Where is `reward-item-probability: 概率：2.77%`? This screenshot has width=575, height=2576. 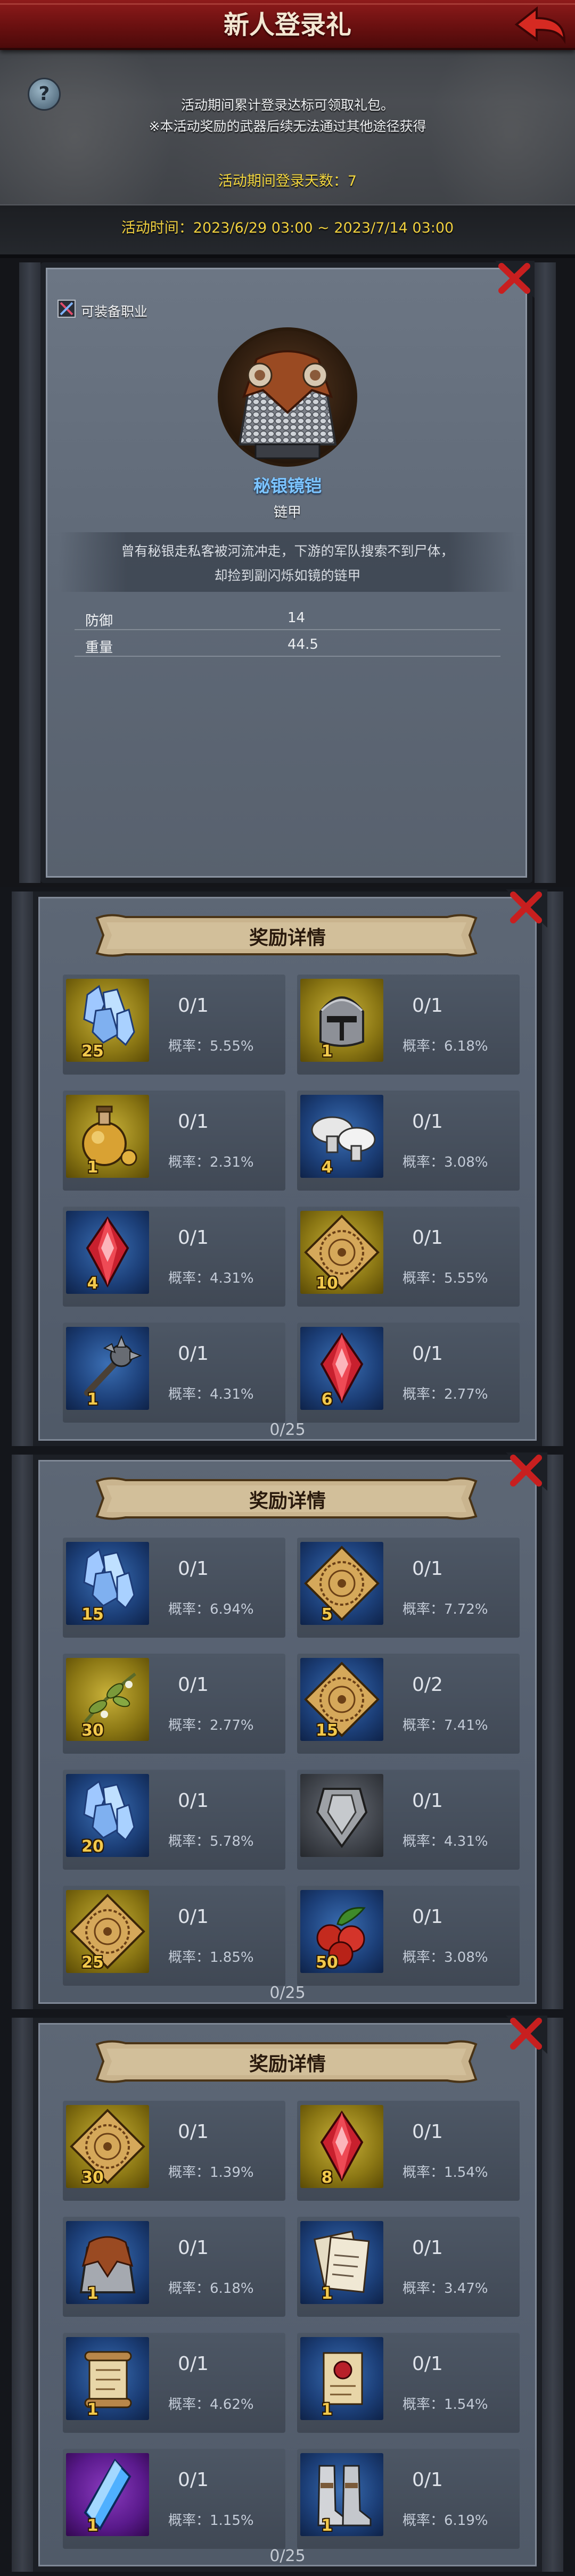 reward-item-probability: 概率：2.77% is located at coordinates (211, 1726).